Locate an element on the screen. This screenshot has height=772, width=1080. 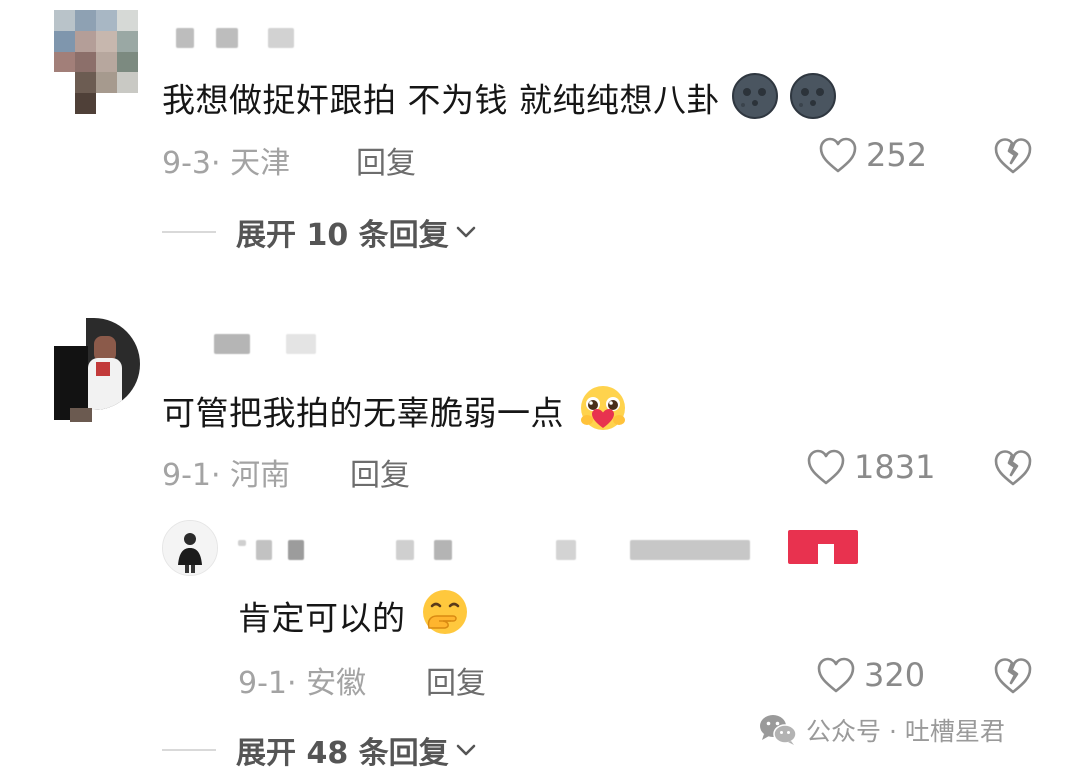
expand-label: 展开 10 条回复 is located at coordinates (342, 235).